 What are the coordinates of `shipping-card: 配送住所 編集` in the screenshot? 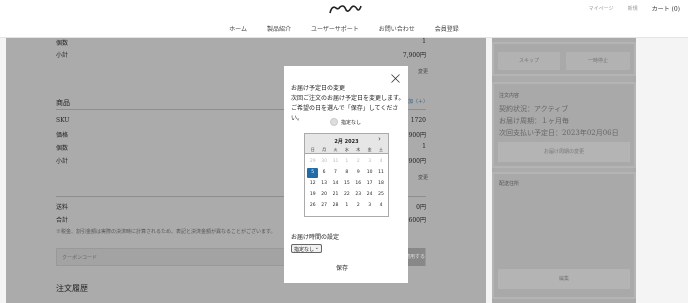 It's located at (564, 235).